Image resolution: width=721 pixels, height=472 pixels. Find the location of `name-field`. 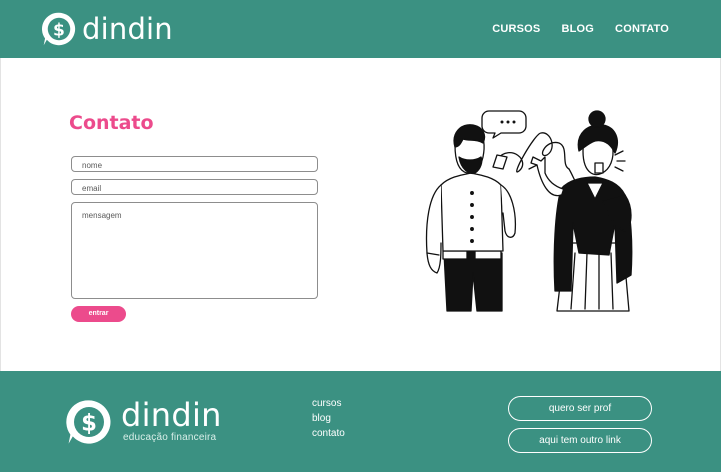

name-field is located at coordinates (194, 164).